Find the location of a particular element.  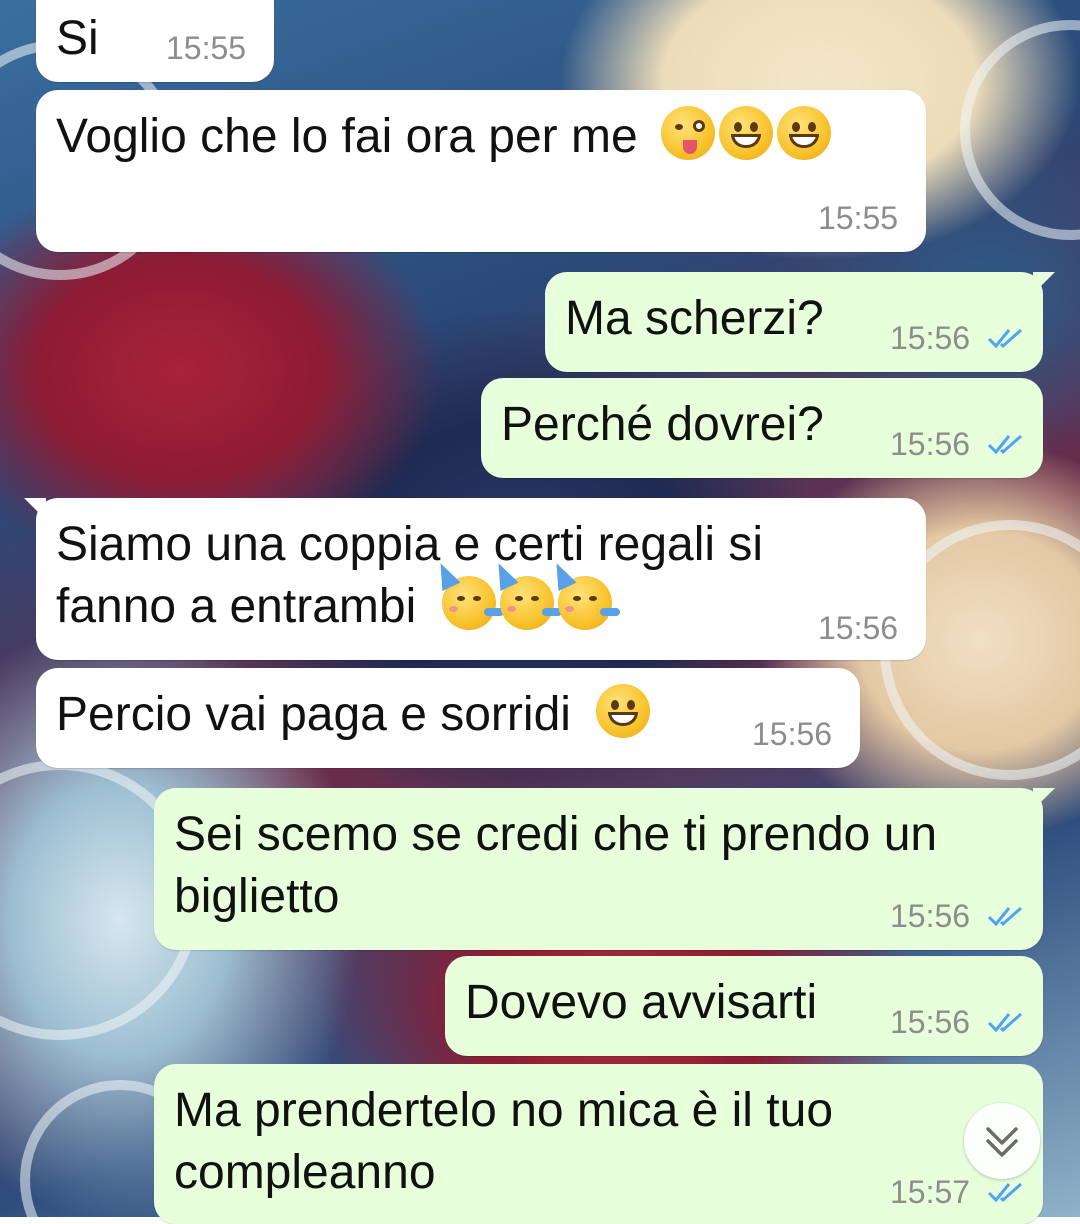

message-text-line-1: Sei scemo se credi che ti prendo un is located at coordinates (556, 834).